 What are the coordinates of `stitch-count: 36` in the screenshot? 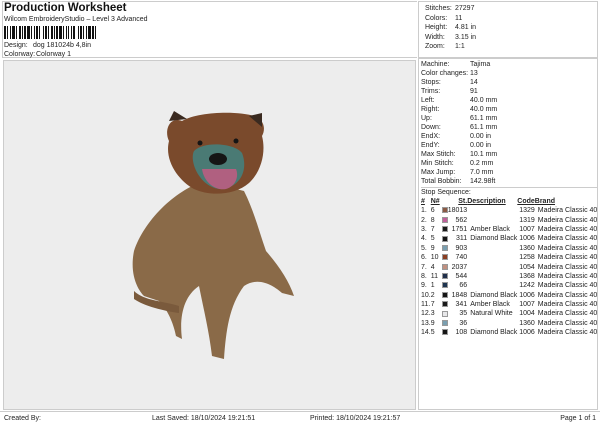 It's located at (463, 323).